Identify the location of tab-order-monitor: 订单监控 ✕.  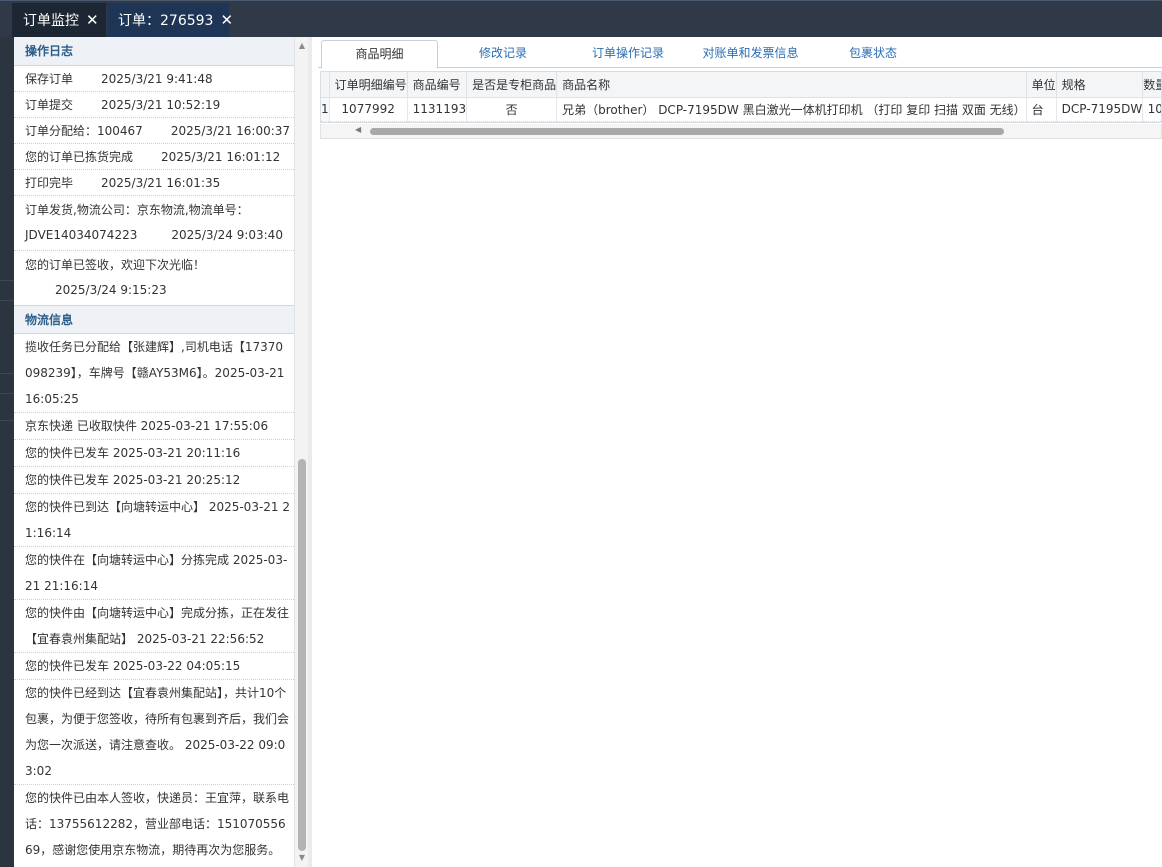
(59, 20).